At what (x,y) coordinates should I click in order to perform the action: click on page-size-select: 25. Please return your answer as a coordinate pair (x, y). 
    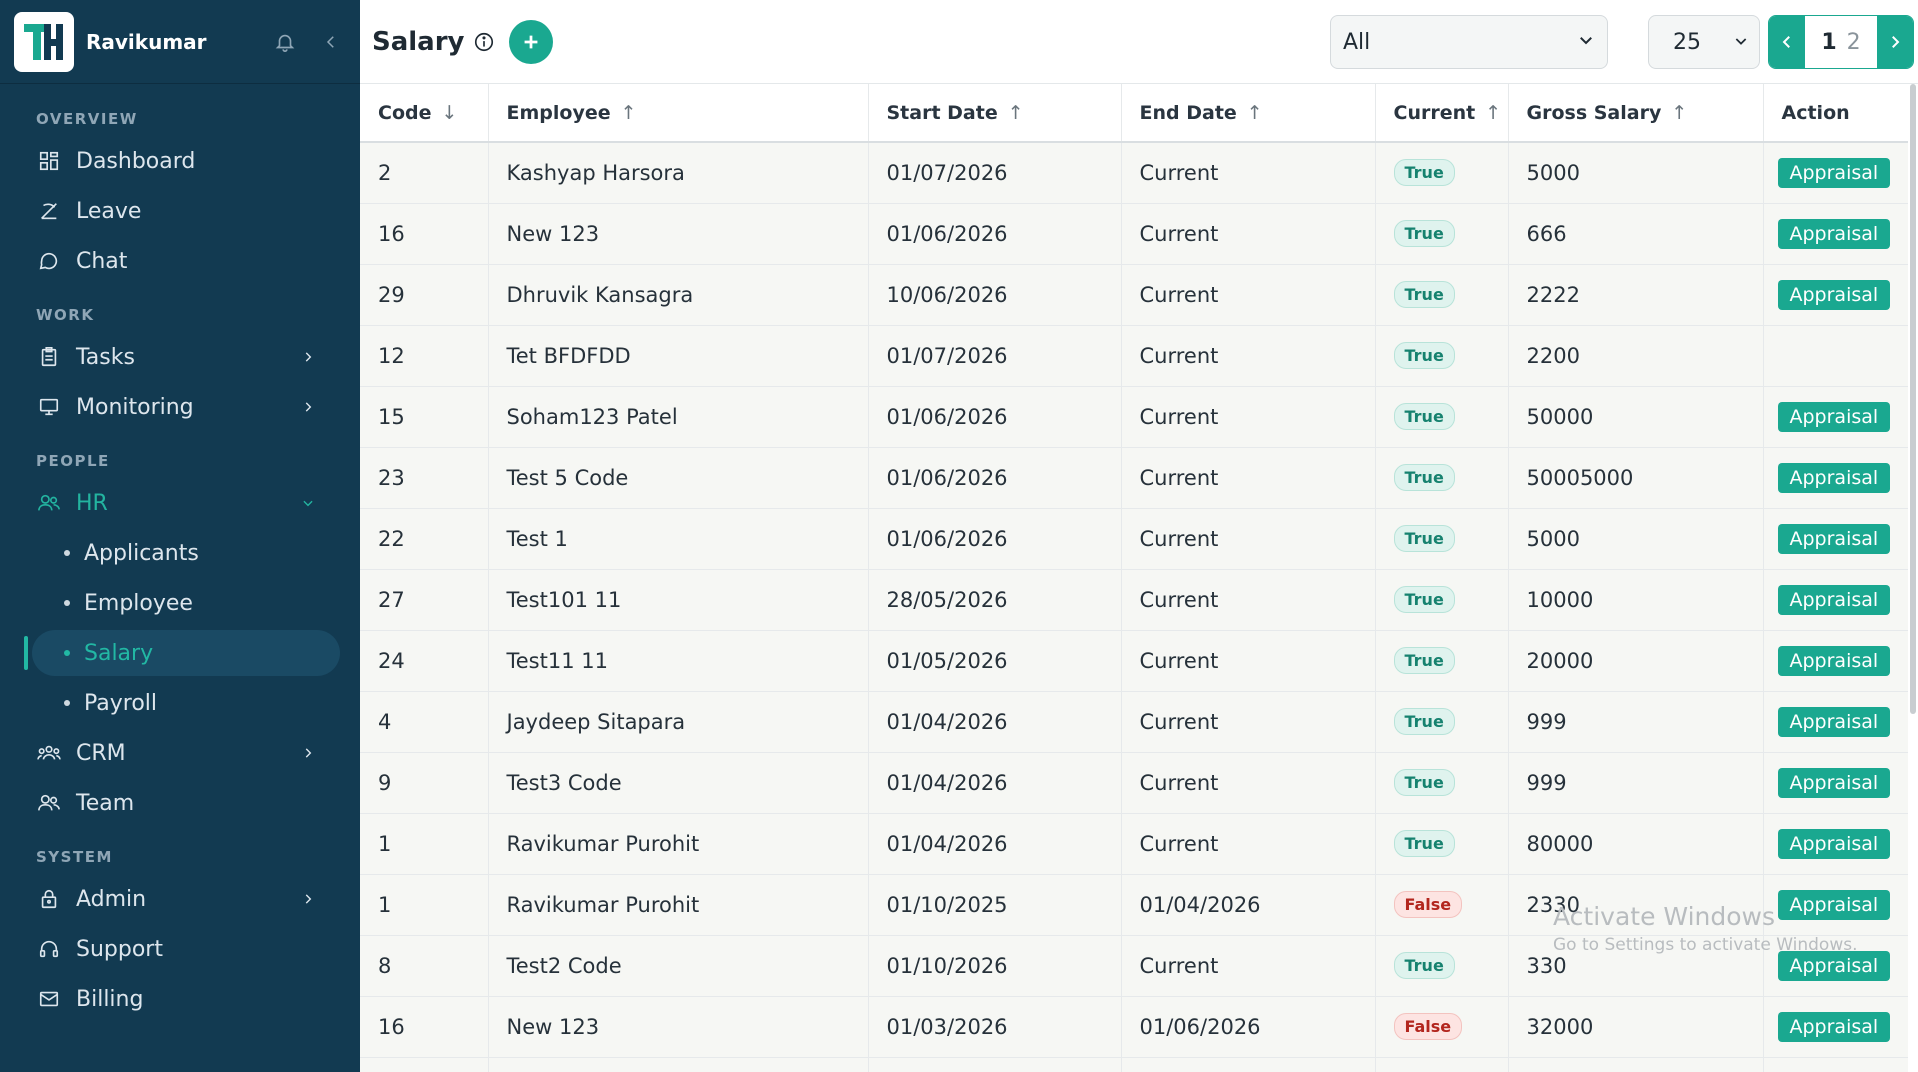
    Looking at the image, I should click on (1704, 42).